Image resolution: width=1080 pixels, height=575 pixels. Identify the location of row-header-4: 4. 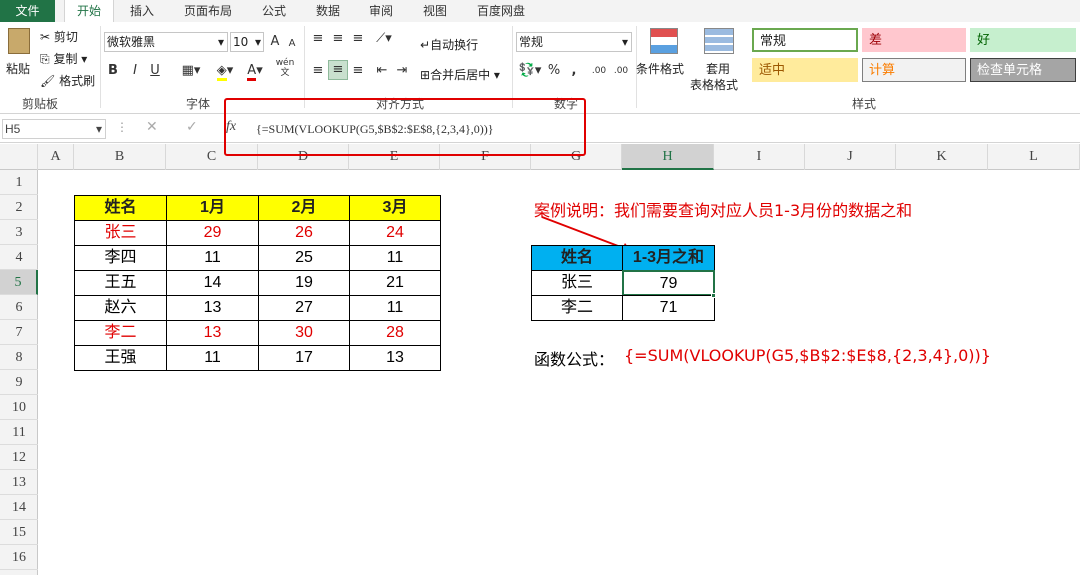
(19, 257).